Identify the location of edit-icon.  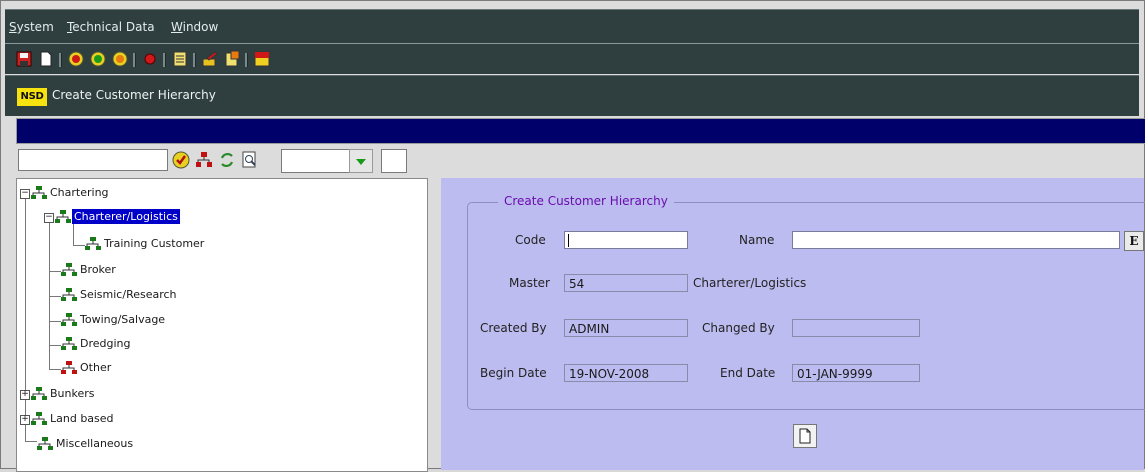
(210, 59).